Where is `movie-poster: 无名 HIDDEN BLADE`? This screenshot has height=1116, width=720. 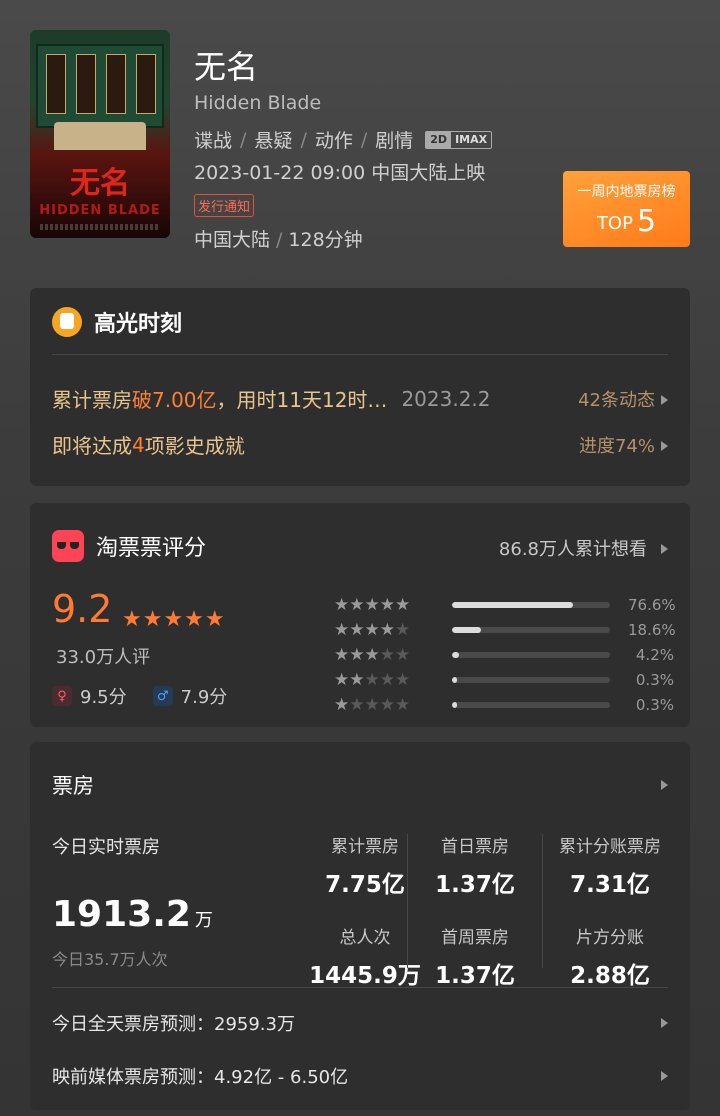 movie-poster: 无名 HIDDEN BLADE is located at coordinates (100, 134).